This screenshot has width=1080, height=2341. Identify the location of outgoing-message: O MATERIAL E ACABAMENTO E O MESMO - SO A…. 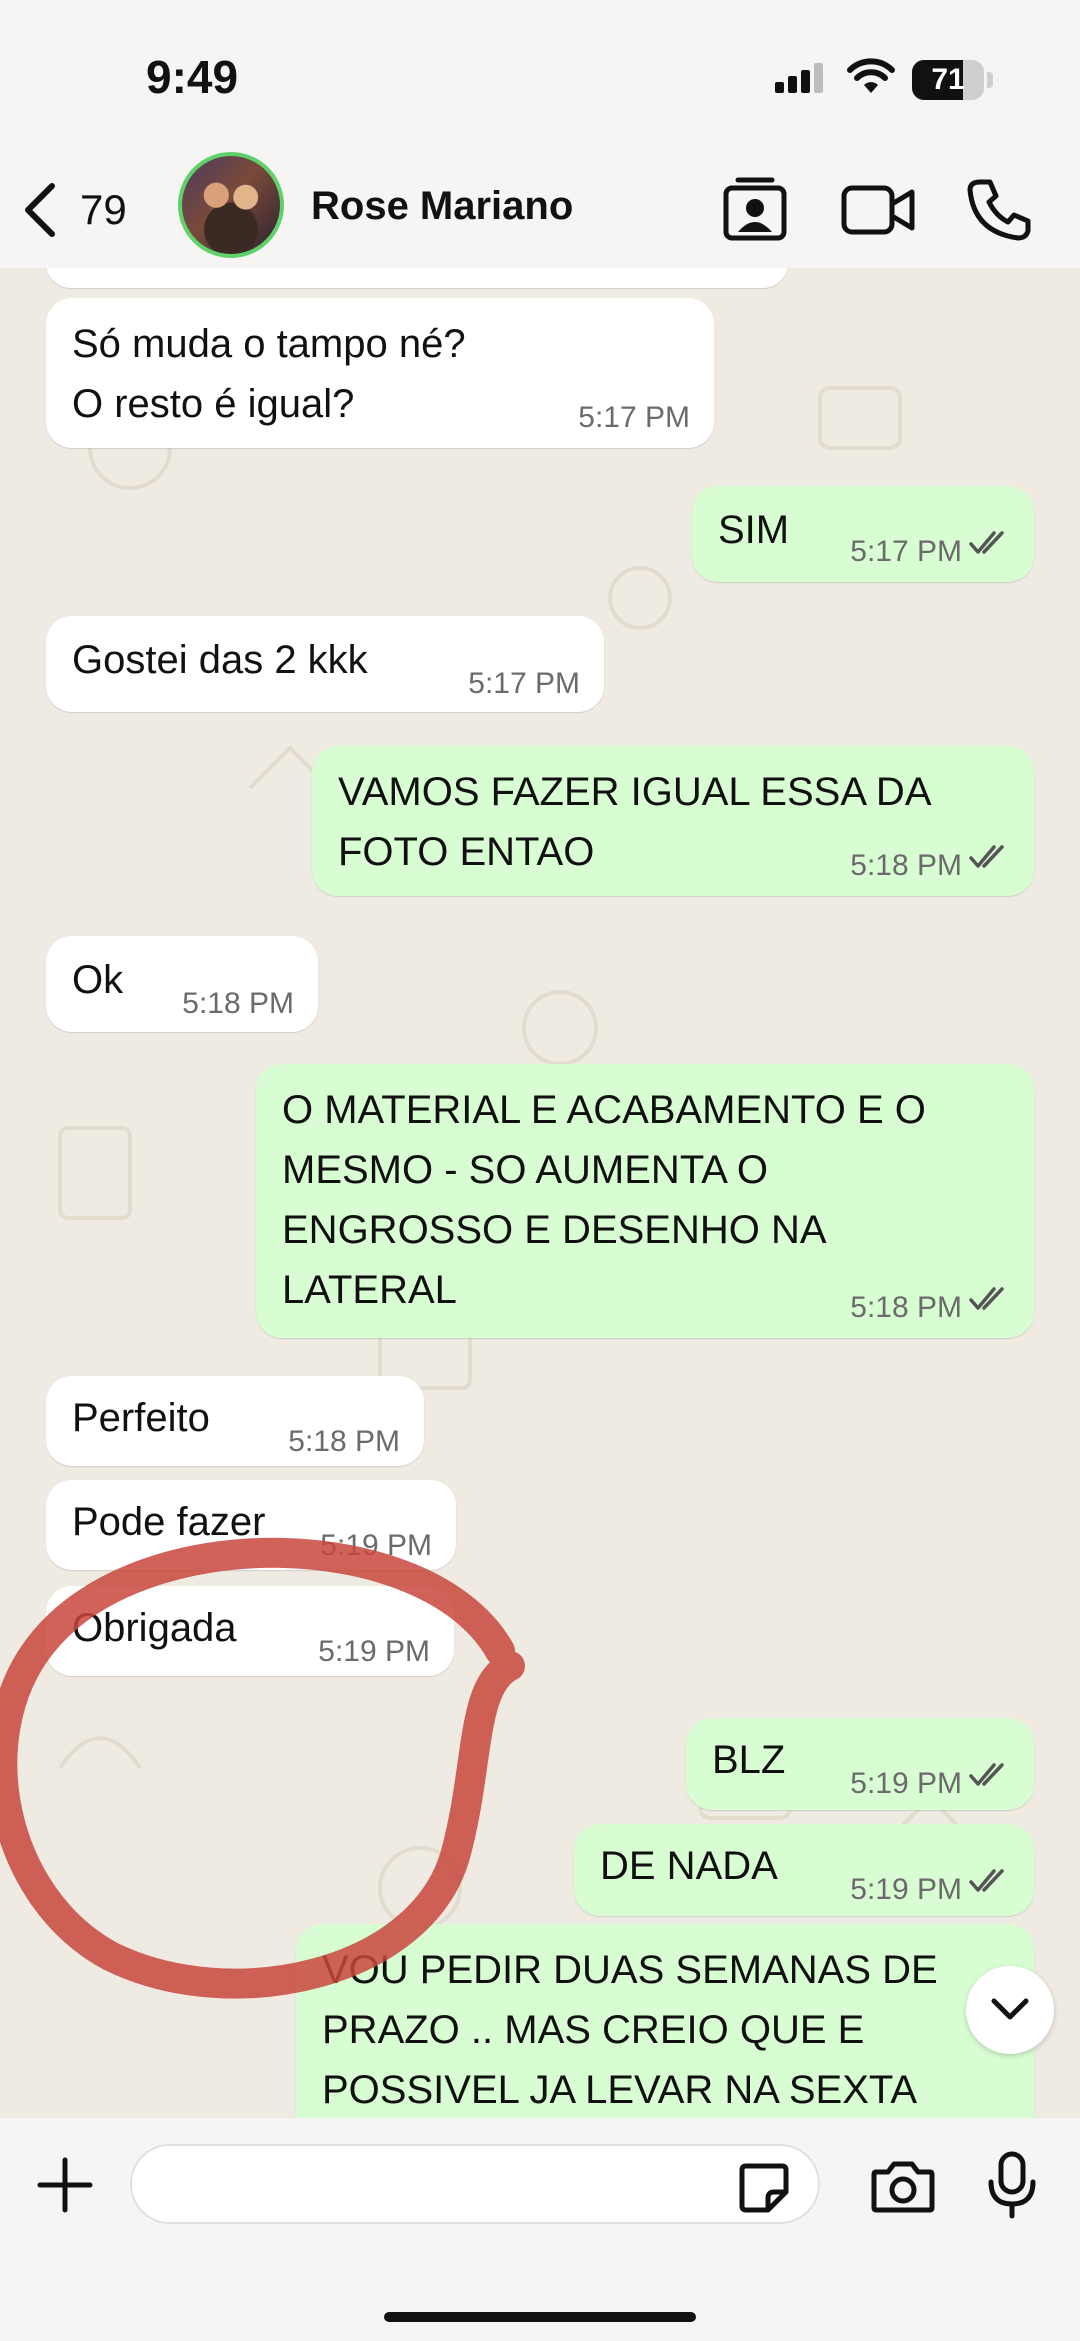
(645, 1201).